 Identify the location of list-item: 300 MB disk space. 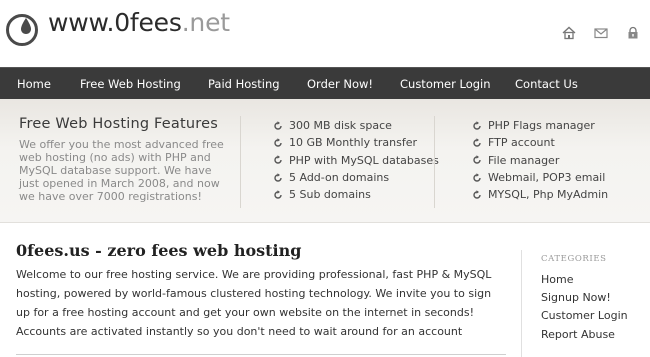
(356, 125).